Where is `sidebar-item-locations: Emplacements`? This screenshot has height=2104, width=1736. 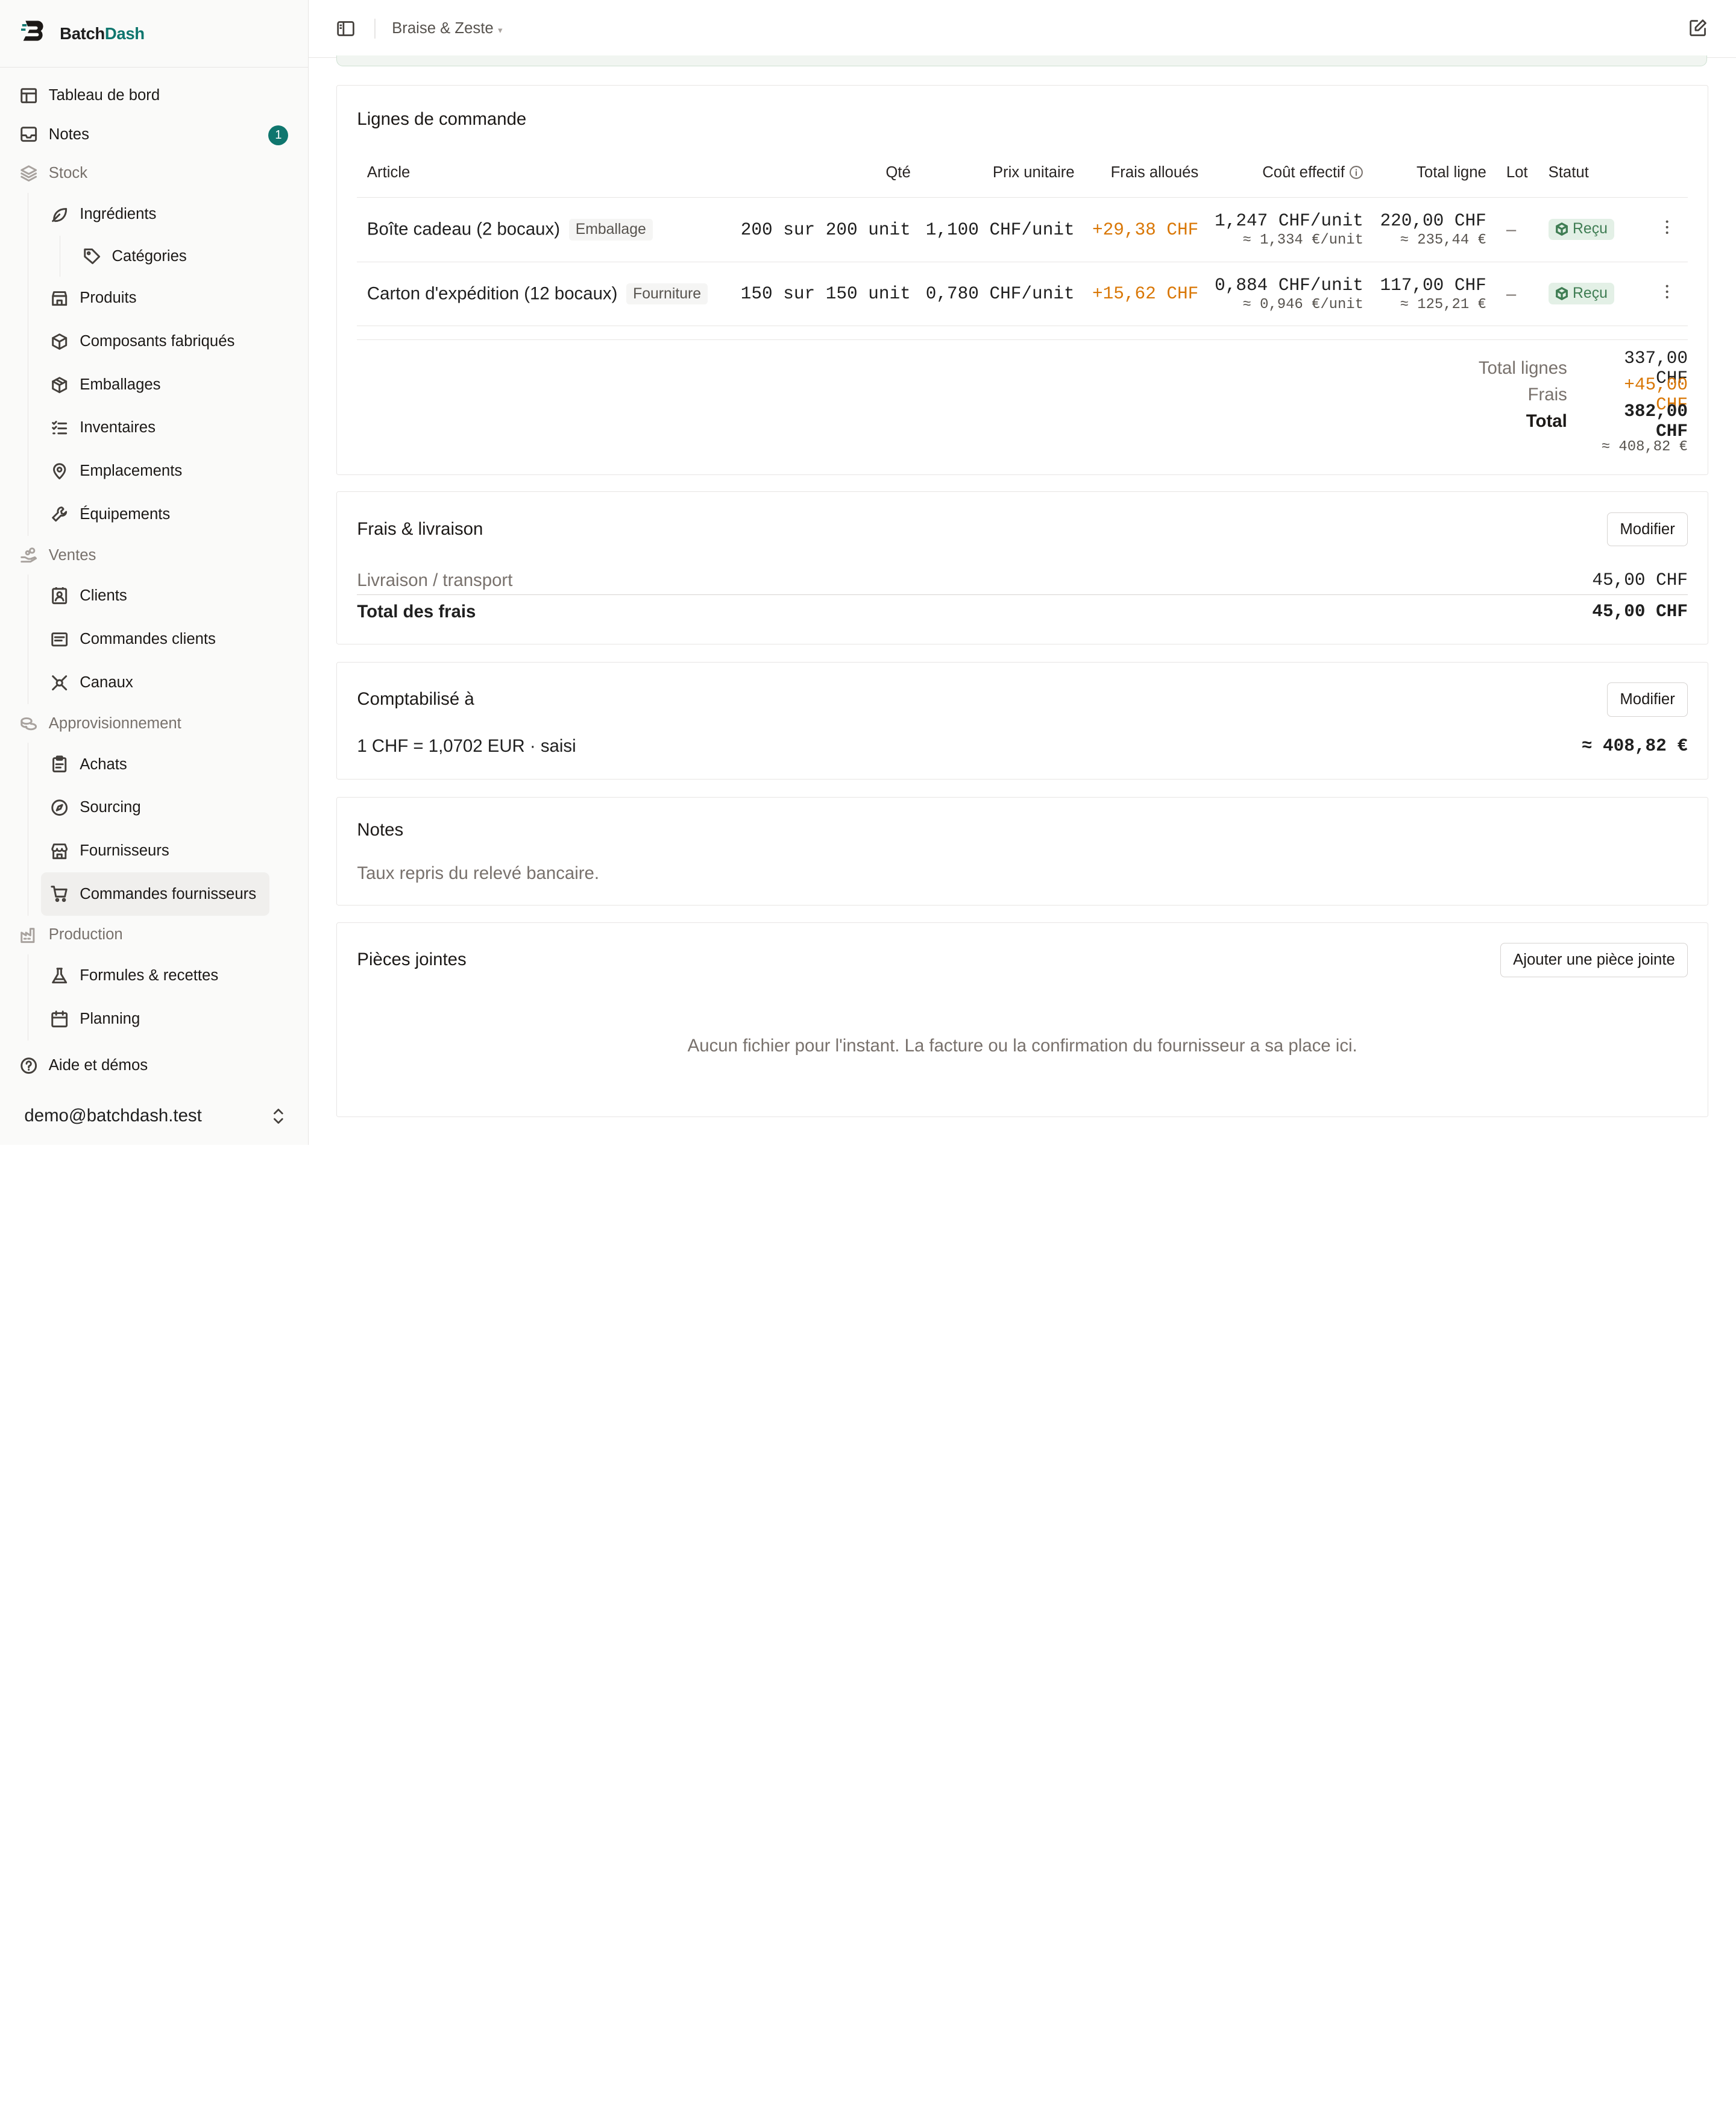 sidebar-item-locations: Emplacements is located at coordinates (154, 471).